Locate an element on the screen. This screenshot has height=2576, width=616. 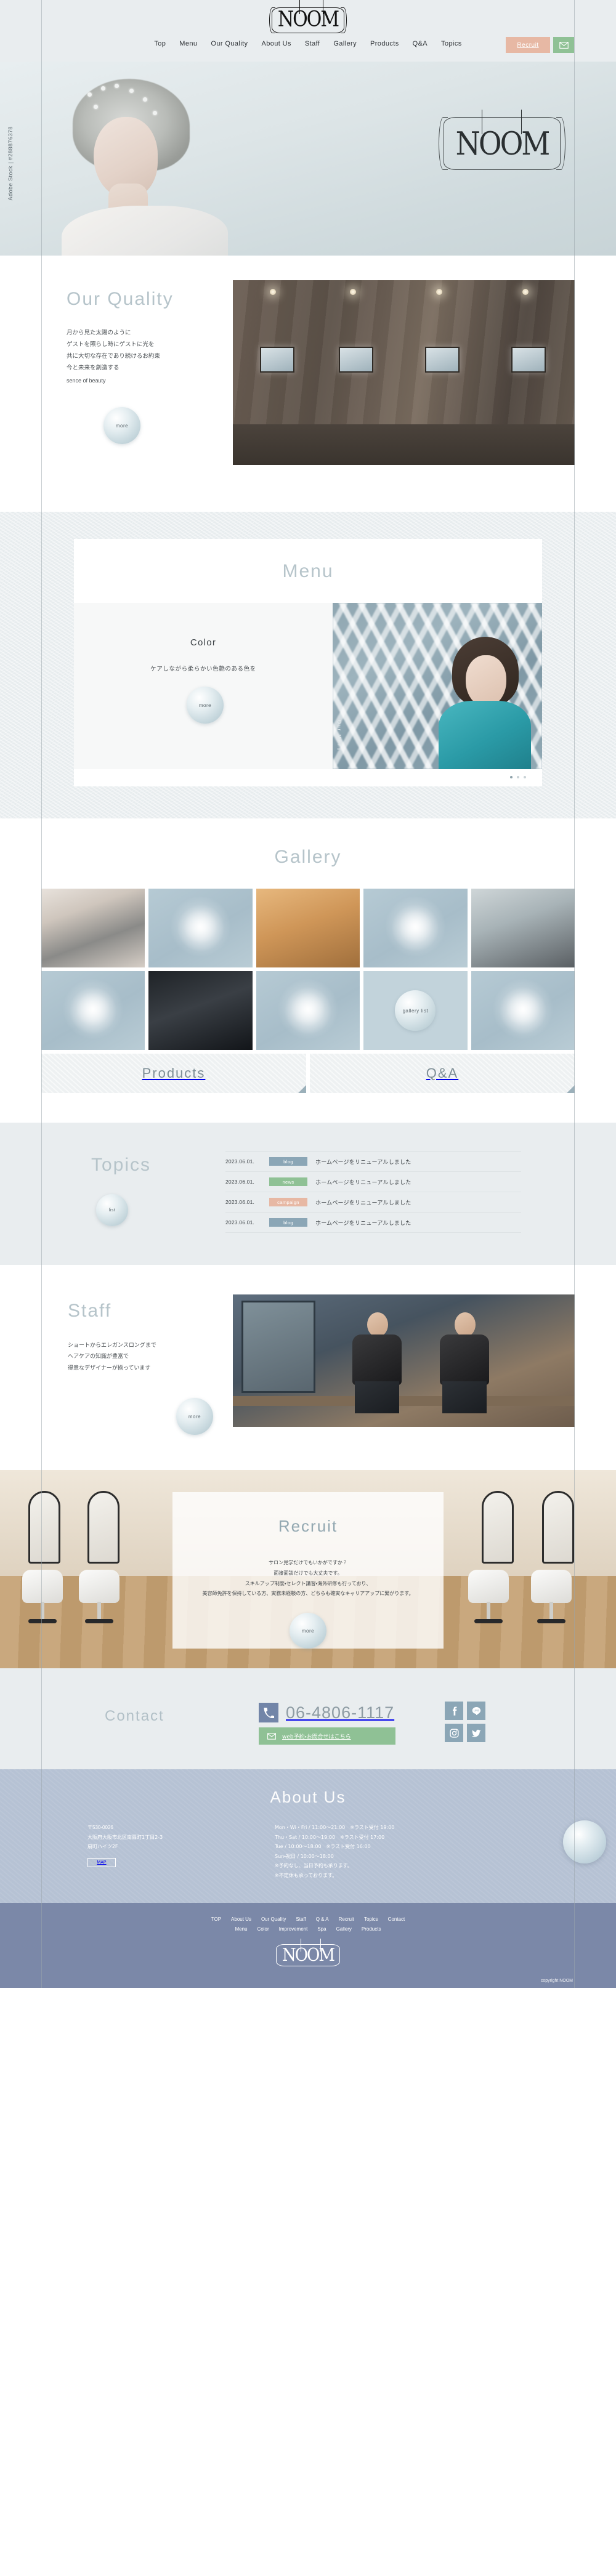
footer-link-recruit: Recruit is located at coordinates (346, 1919).